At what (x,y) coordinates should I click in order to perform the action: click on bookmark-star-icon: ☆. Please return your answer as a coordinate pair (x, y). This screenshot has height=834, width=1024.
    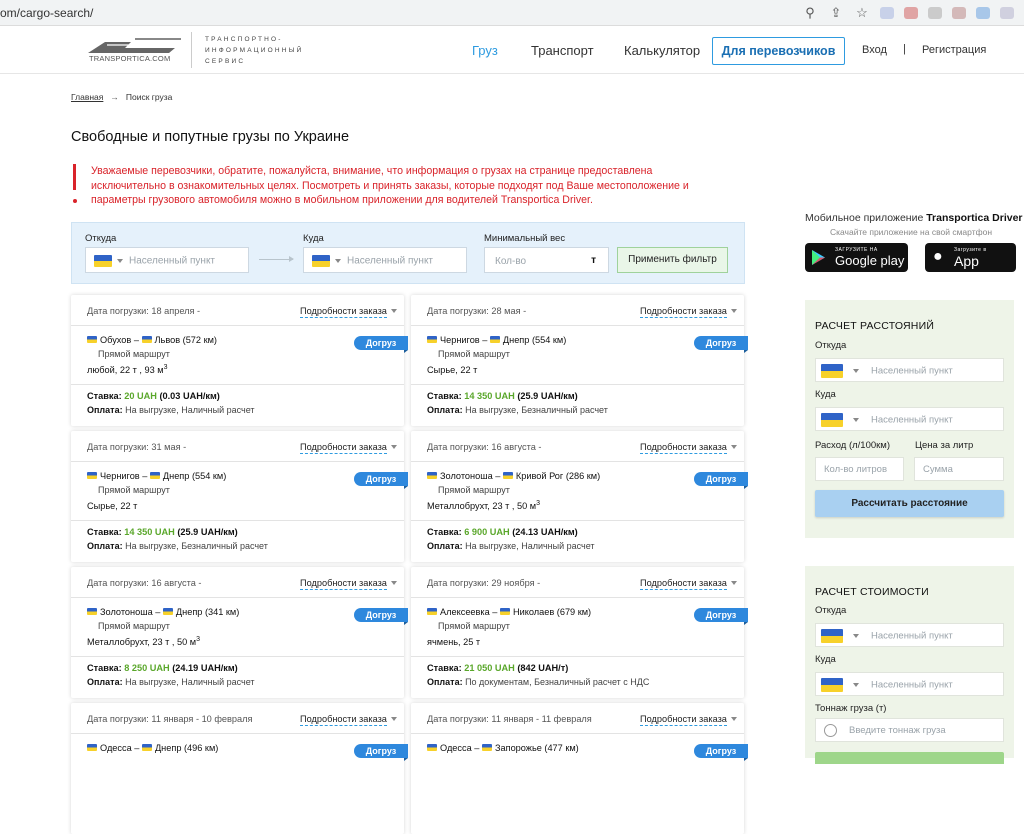
    Looking at the image, I should click on (862, 13).